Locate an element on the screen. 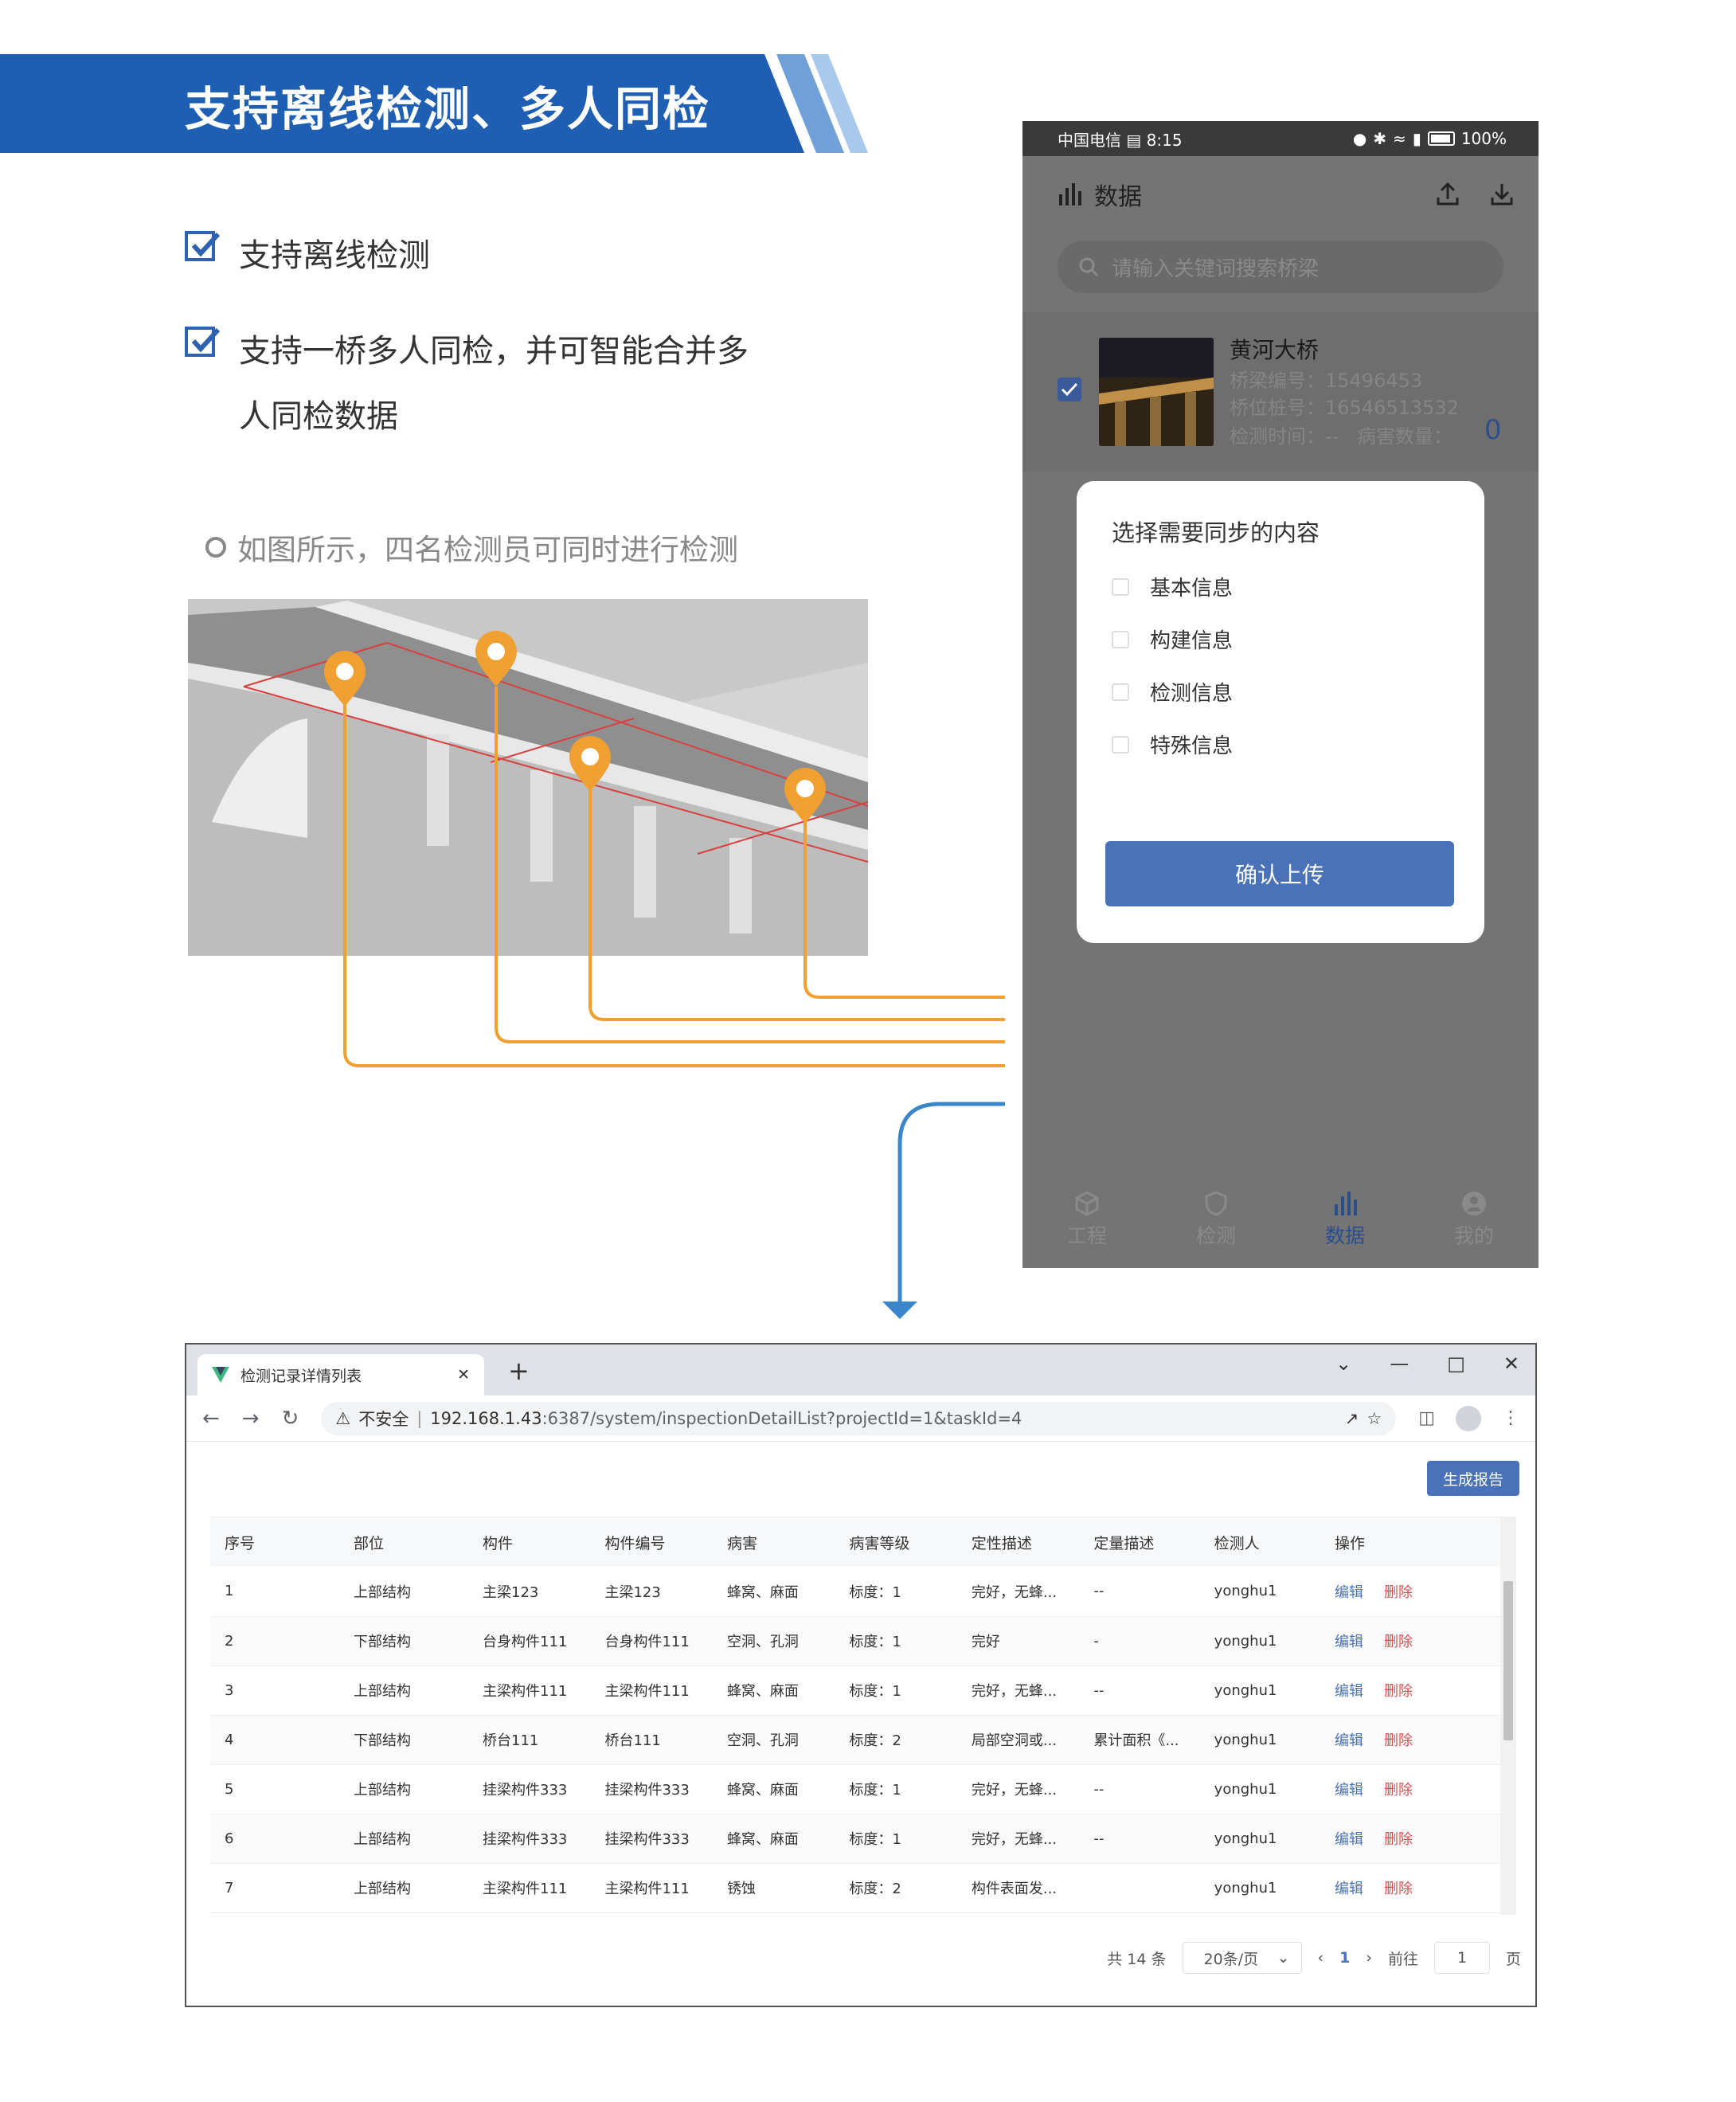 The image size is (1736, 2102). status-bar: 中国电信 ▤ 8:15 ● ✱ ≈ ▮ 100% is located at coordinates (1281, 138).